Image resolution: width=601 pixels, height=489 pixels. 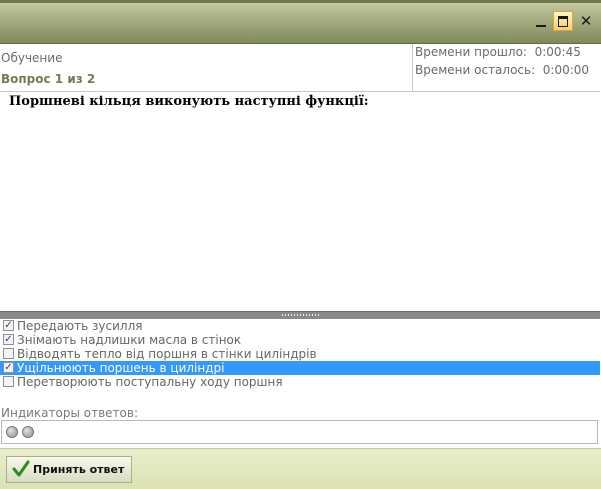 I want to click on accept-answer-button: Принять ответ, so click(x=69, y=469).